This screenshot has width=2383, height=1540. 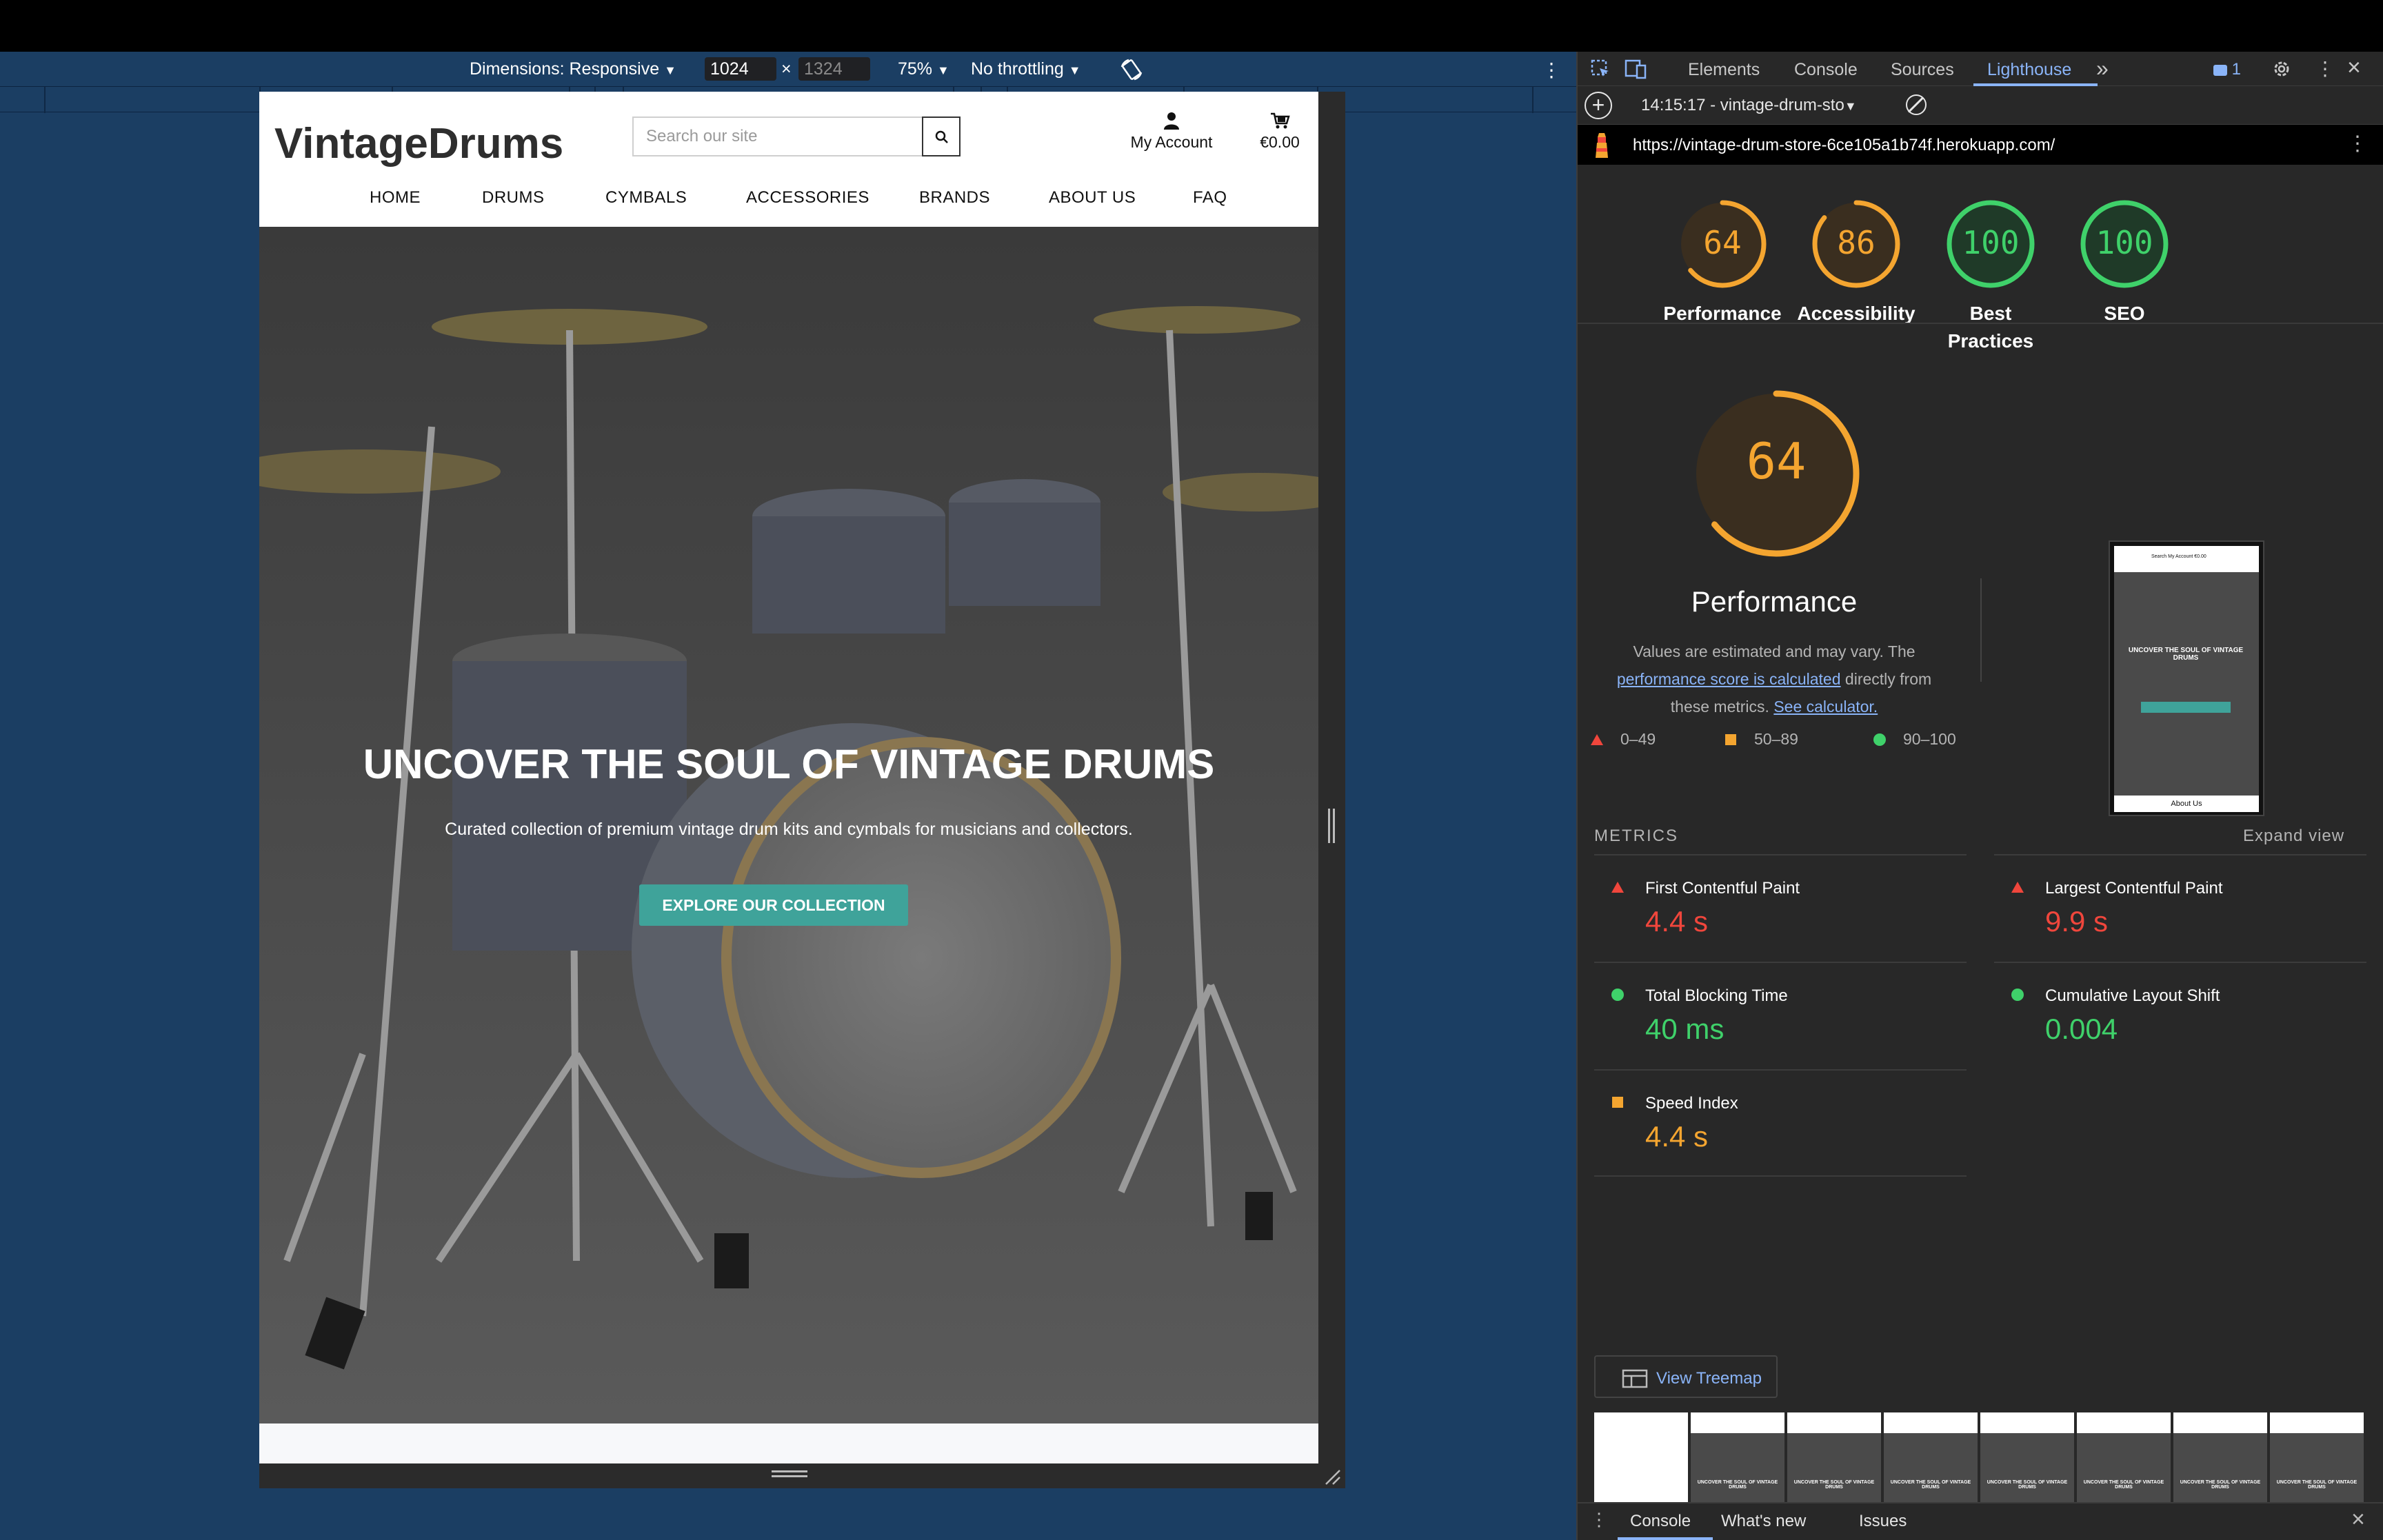 What do you see at coordinates (789, 1474) in the screenshot?
I see `resize-bottom-icon` at bounding box center [789, 1474].